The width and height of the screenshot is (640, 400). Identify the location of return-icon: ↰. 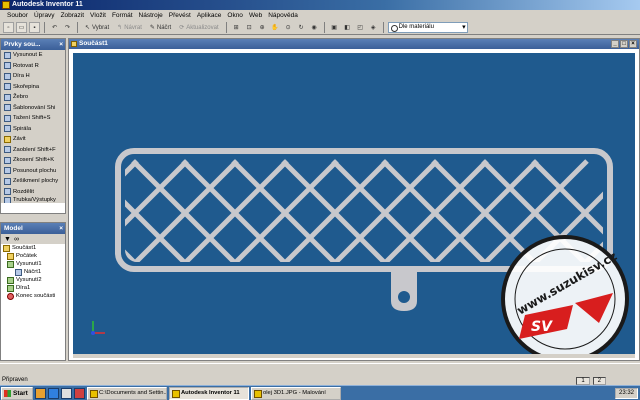
(120, 28).